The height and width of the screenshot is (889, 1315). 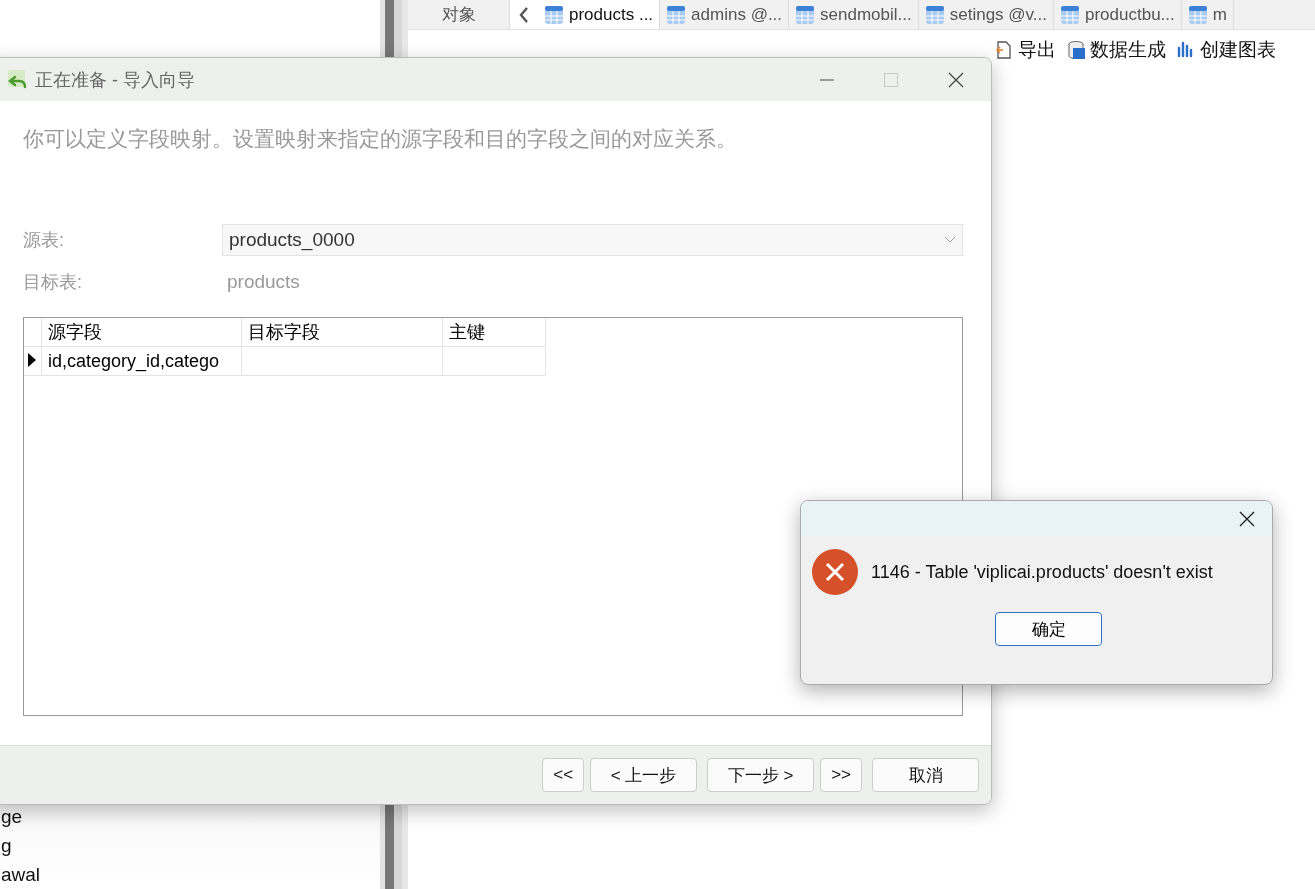 I want to click on error-message: 1146 - Table 'viplicai.products' doesn't exist, so click(x=1042, y=572).